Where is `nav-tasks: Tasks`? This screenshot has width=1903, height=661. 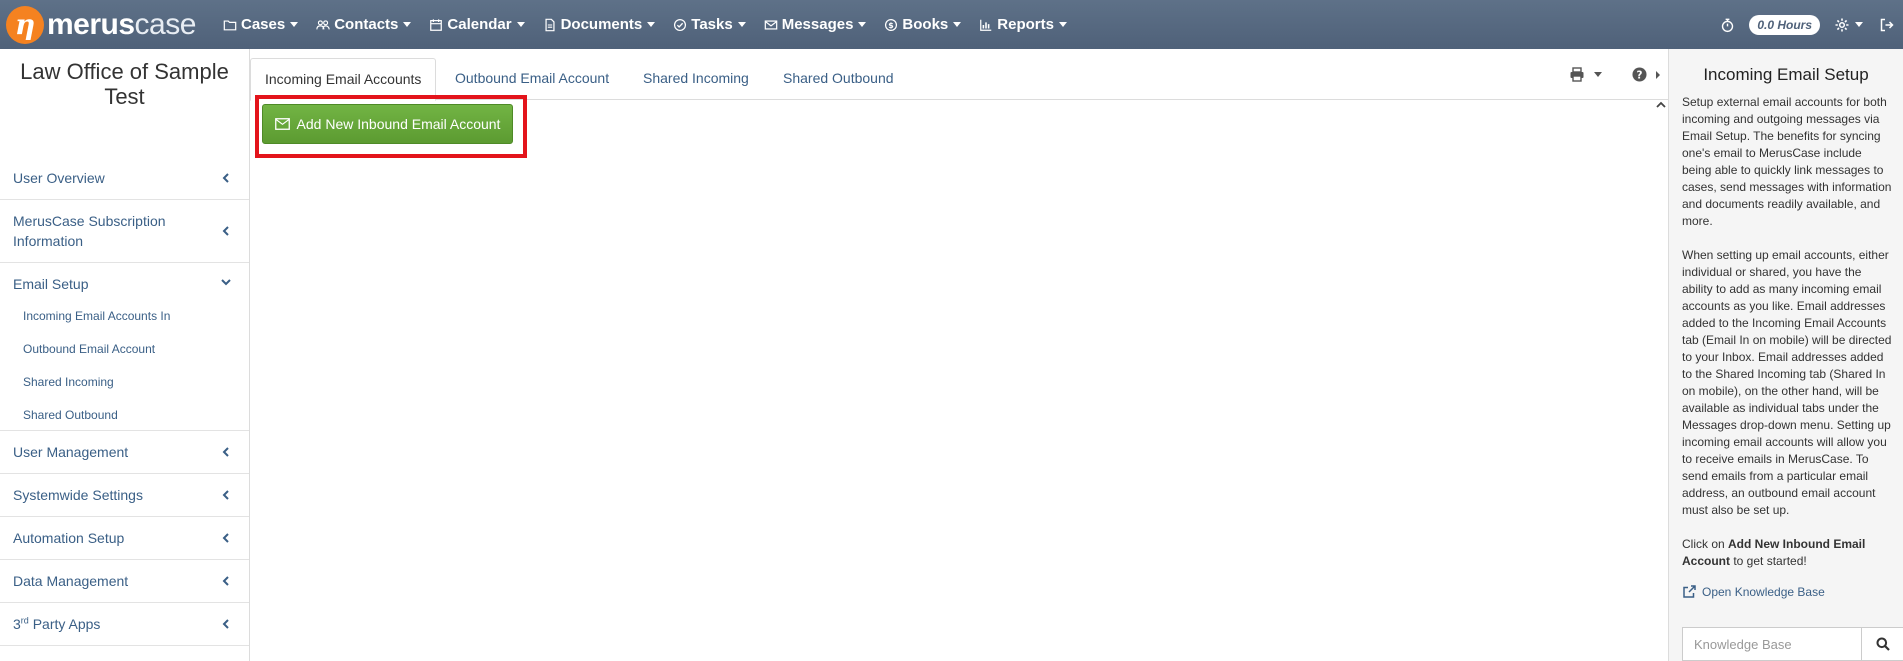
nav-tasks: Tasks is located at coordinates (709, 24).